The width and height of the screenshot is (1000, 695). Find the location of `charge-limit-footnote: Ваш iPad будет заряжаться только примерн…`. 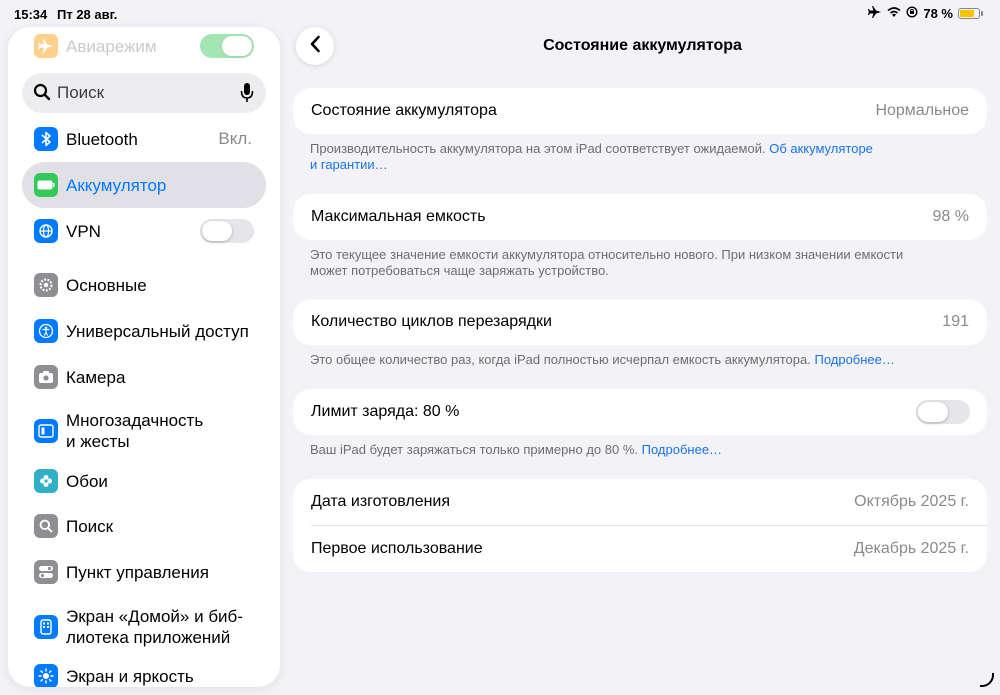

charge-limit-footnote: Ваш iPad будет заряжаться только примерн… is located at coordinates (635, 450).